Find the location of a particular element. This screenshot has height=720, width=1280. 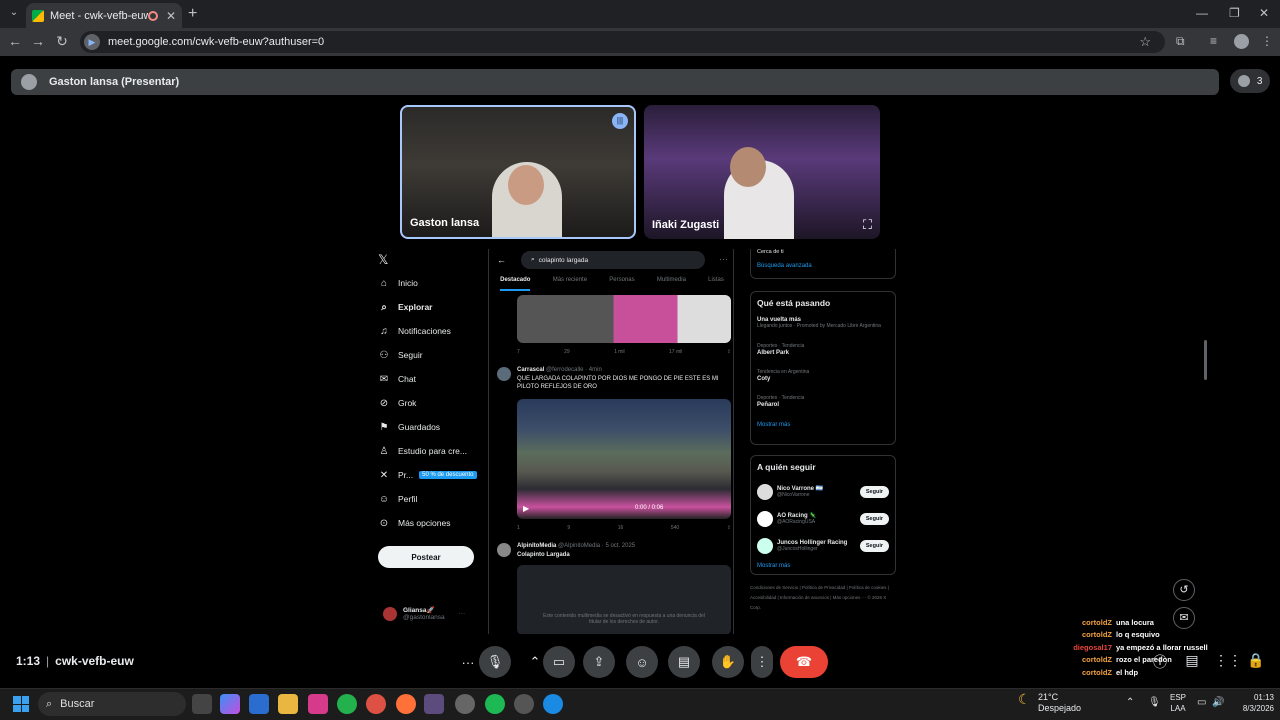

crop-icon: ⛶ is located at coordinates (867, 225).